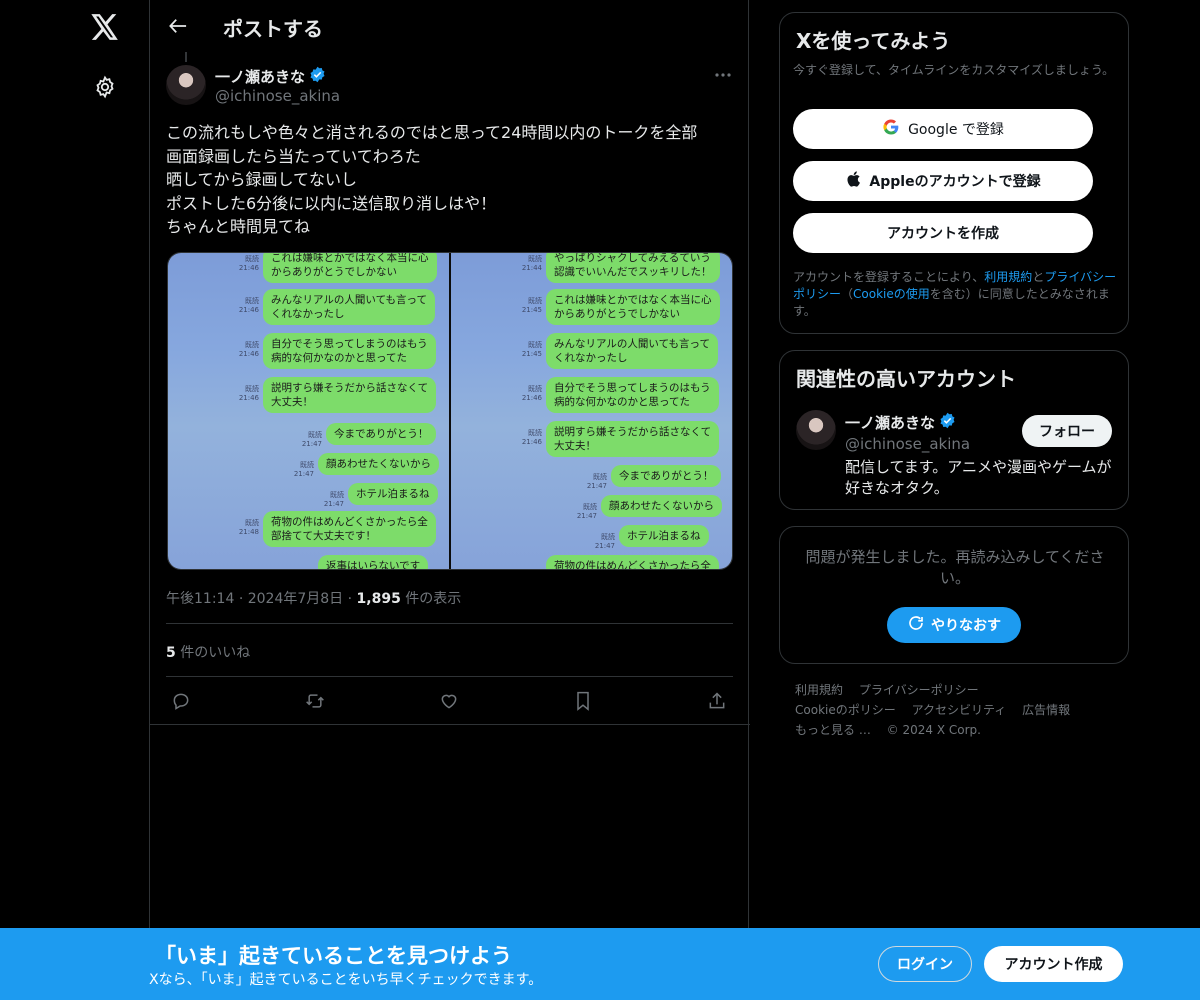 The image size is (1200, 1000). I want to click on bookmark-icon, so click(583, 701).